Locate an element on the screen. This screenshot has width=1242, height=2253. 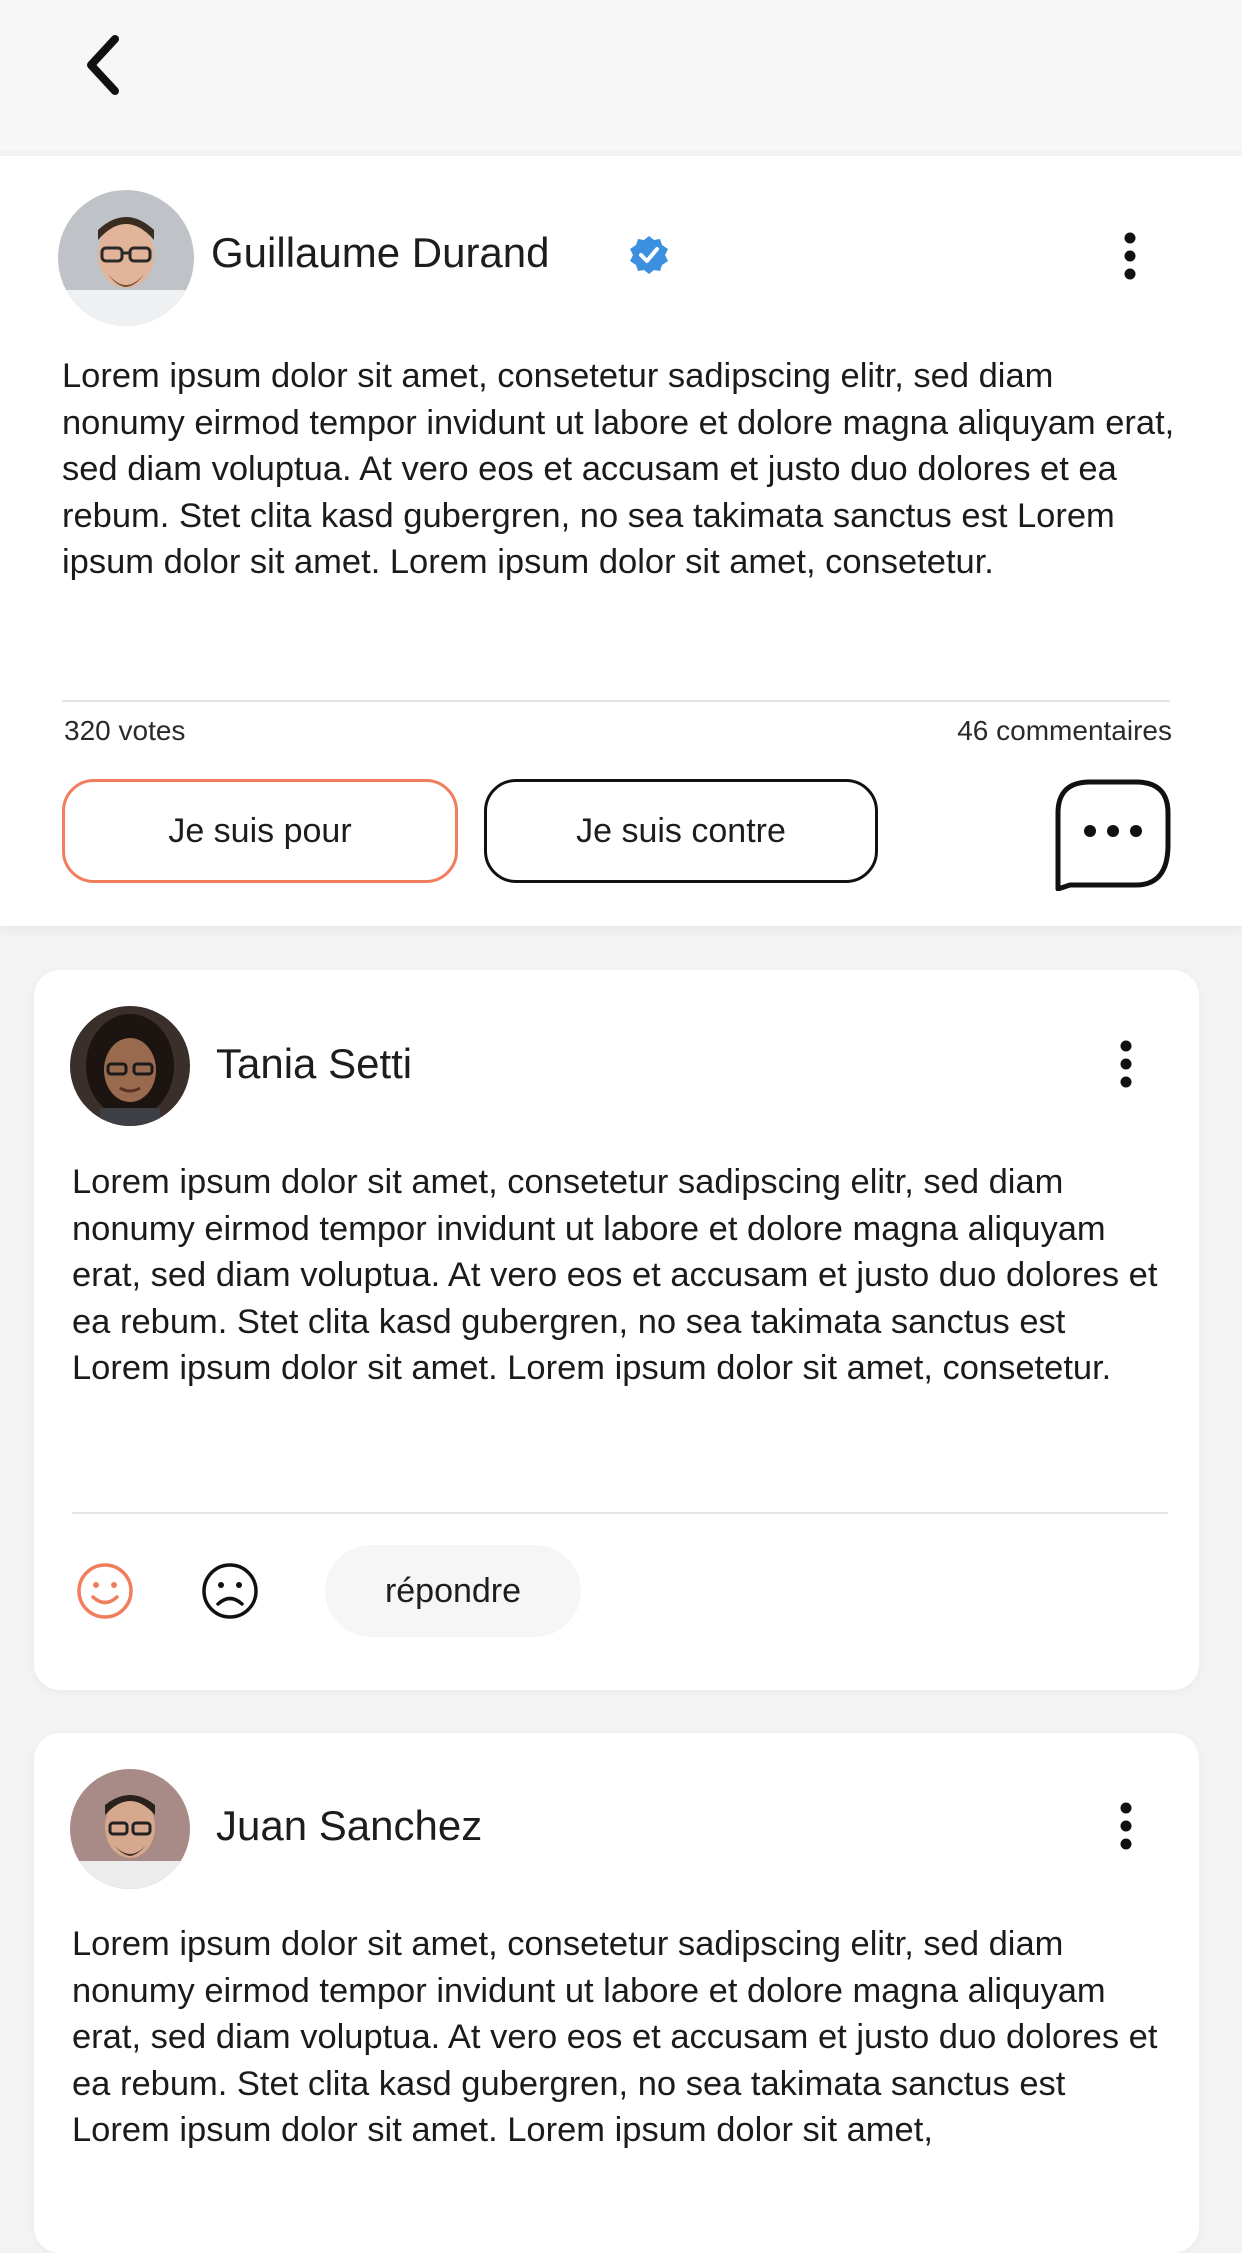
avatar-guillaume is located at coordinates (126, 258).